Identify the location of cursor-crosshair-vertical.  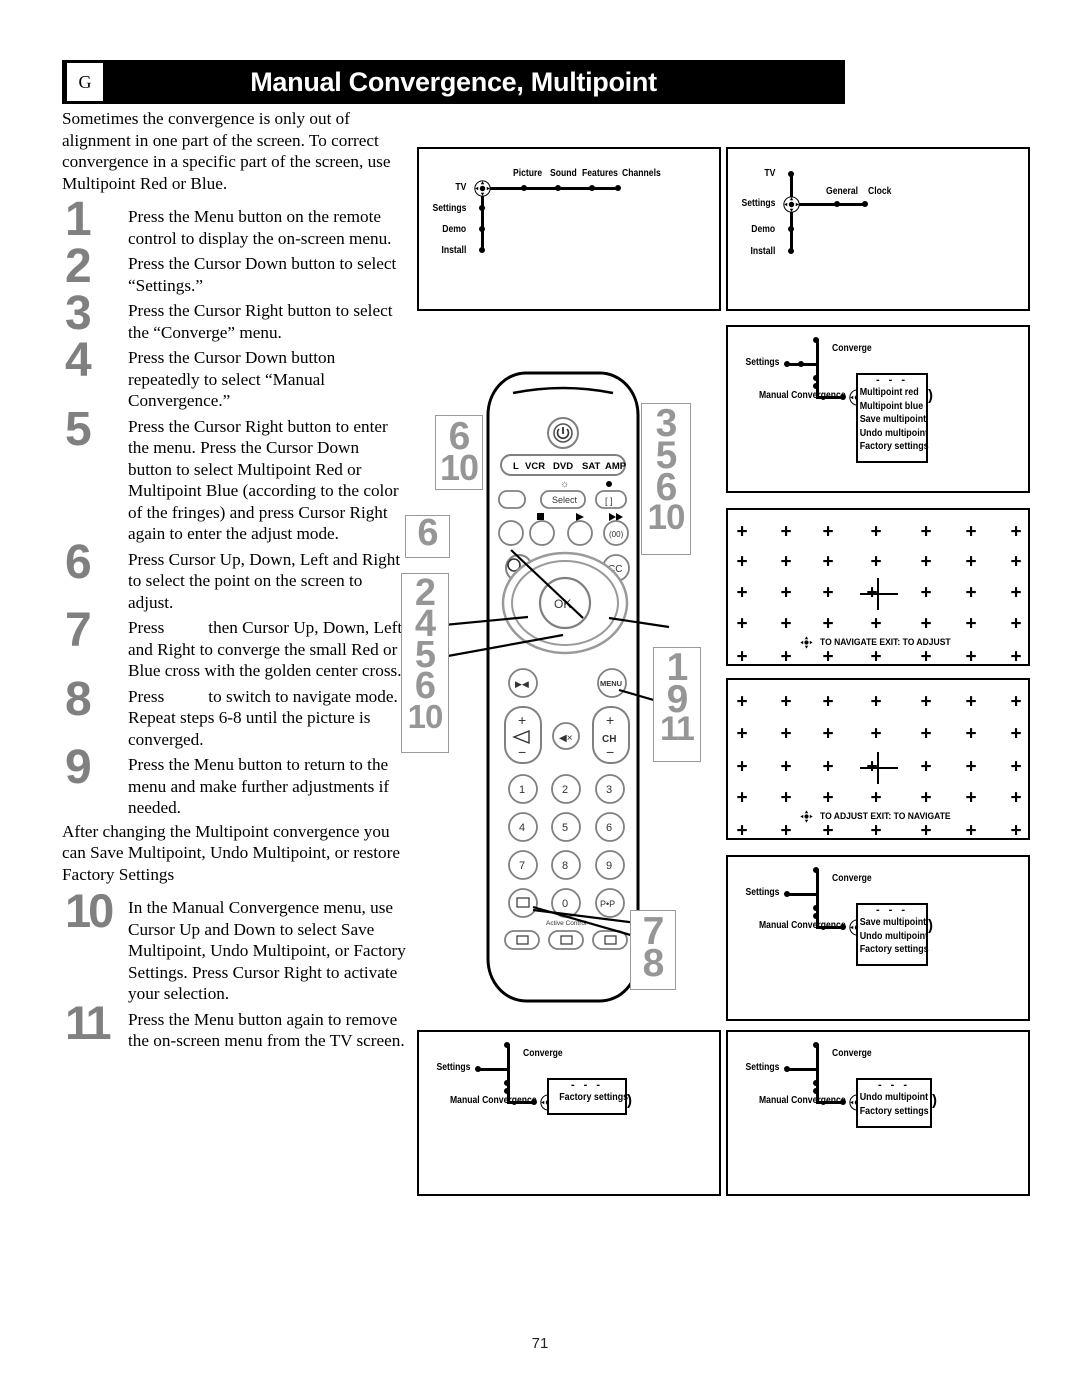
(878, 594).